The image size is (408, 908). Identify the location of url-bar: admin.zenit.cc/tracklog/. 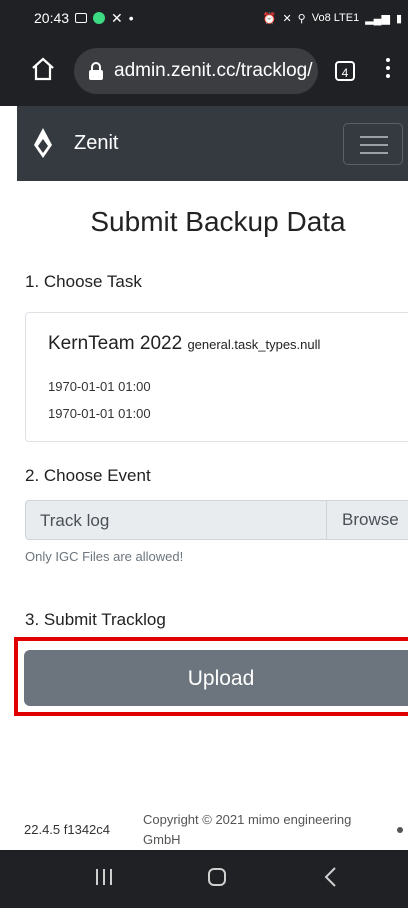
(196, 71).